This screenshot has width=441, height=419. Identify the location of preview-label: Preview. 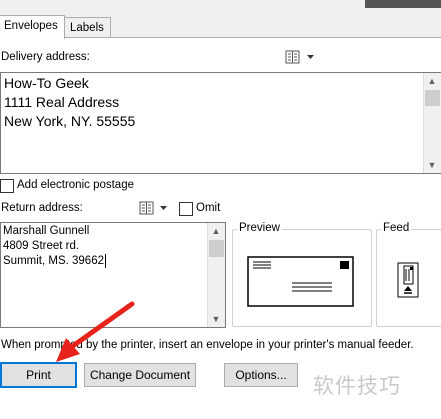
(259, 228).